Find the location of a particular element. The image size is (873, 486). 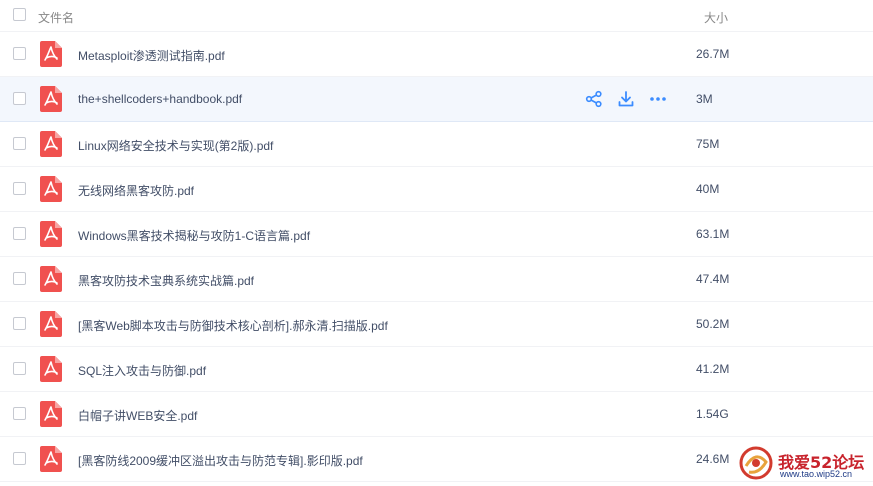

file-size: 26.7M is located at coordinates (713, 54).